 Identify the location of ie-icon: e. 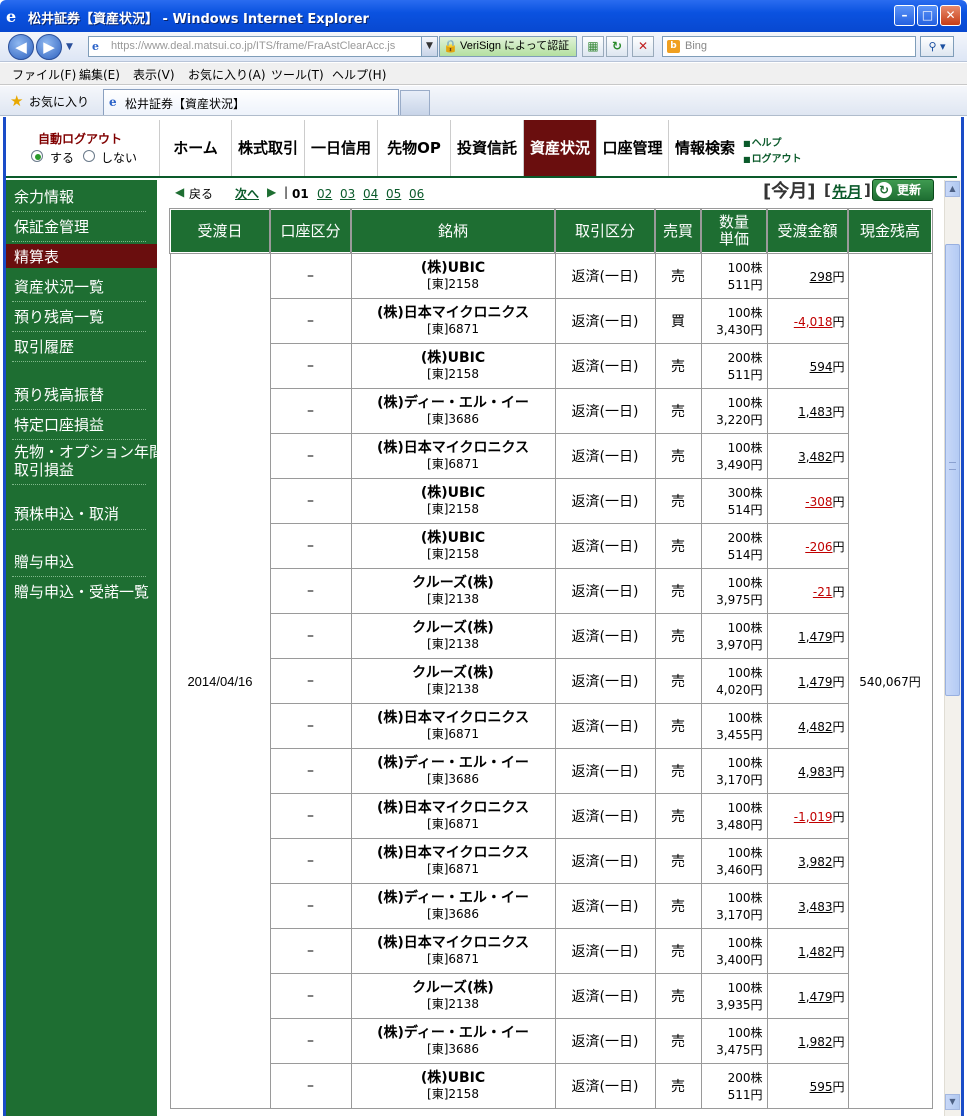
(11, 16).